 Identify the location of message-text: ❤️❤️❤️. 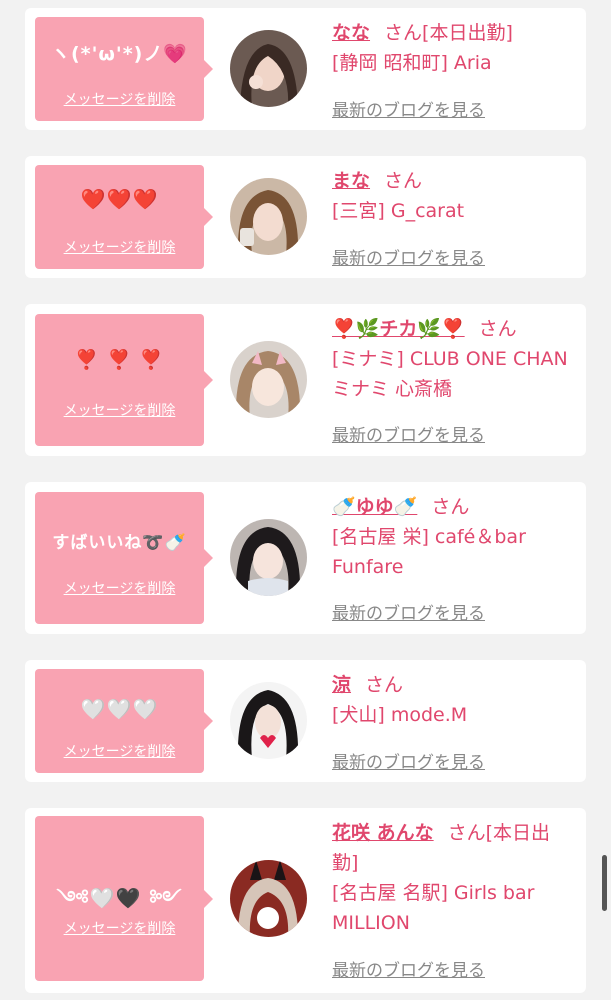
(119, 199).